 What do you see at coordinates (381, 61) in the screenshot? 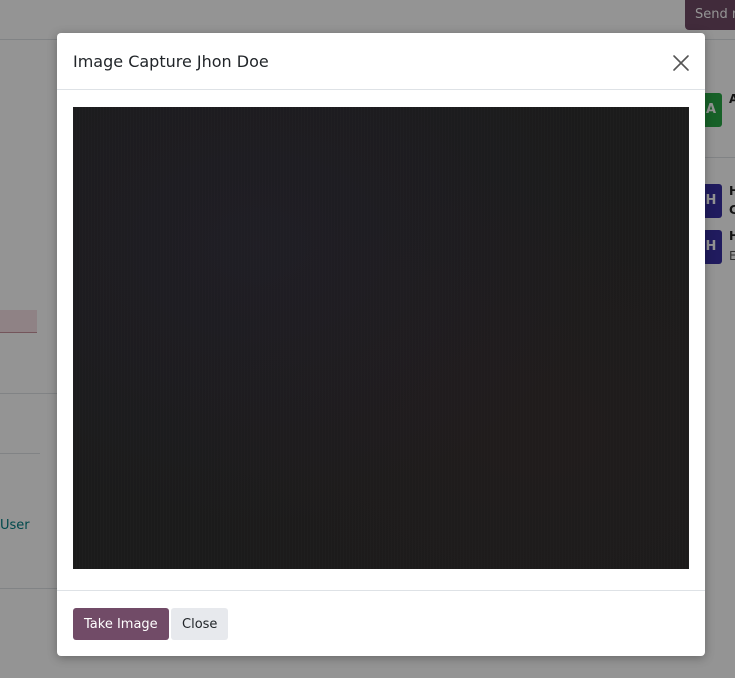
I see `dialog-header: Image Capture Jhon Doe` at bounding box center [381, 61].